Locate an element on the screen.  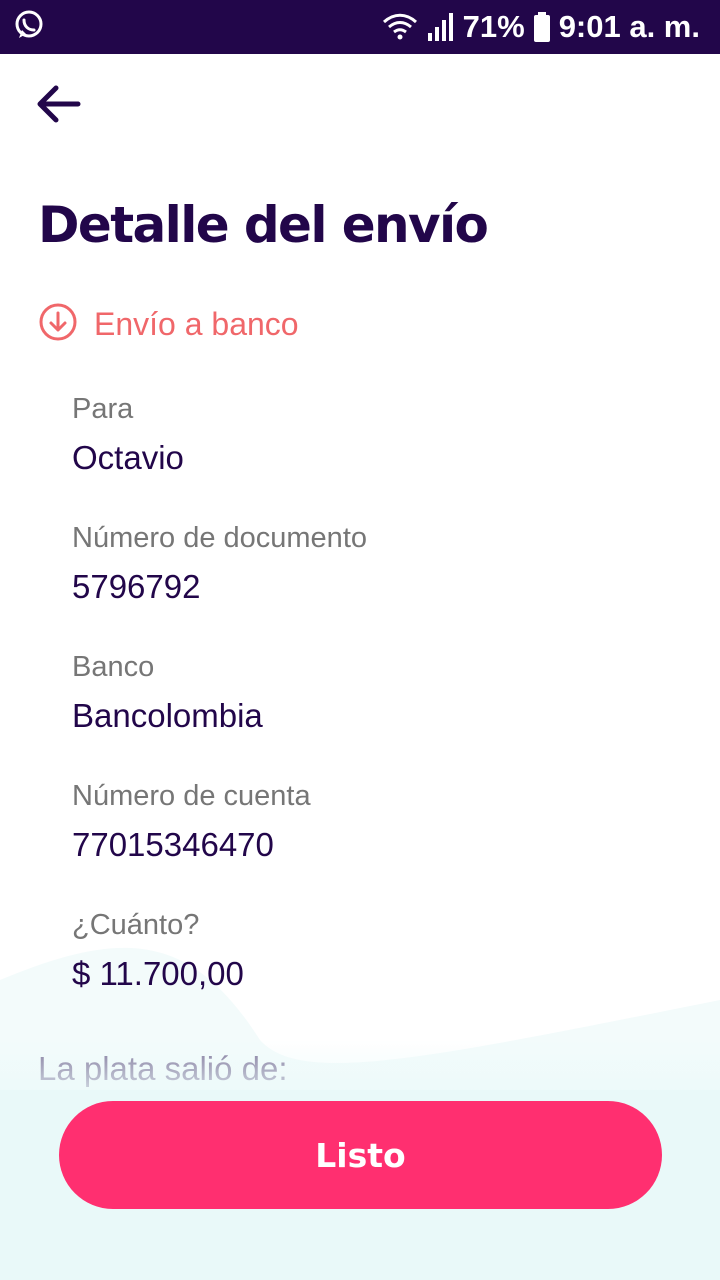
field-recipient: Para Octavio is located at coordinates (128, 435).